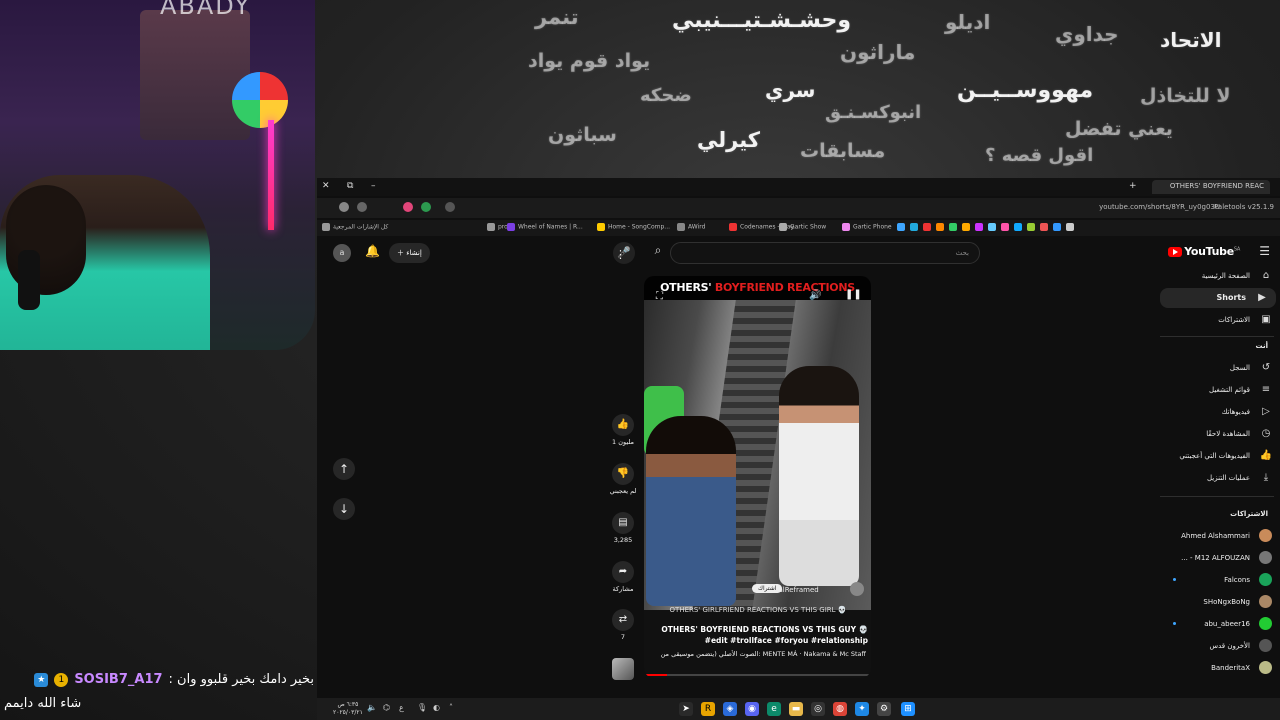 This screenshot has height=720, width=1280. What do you see at coordinates (436, 707) in the screenshot?
I see `tray-icon: ◐` at bounding box center [436, 707].